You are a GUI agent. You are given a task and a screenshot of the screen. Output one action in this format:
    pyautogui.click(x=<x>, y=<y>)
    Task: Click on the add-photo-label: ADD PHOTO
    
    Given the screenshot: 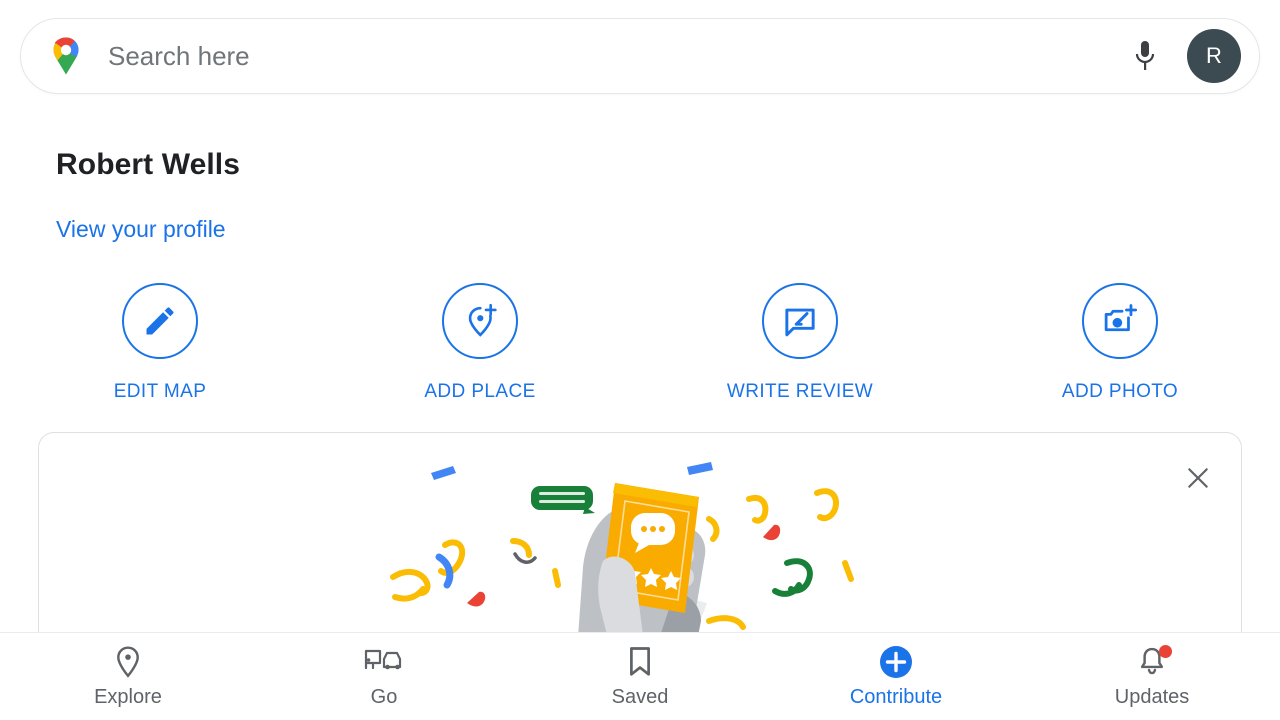 What is the action you would take?
    pyautogui.click(x=1120, y=391)
    